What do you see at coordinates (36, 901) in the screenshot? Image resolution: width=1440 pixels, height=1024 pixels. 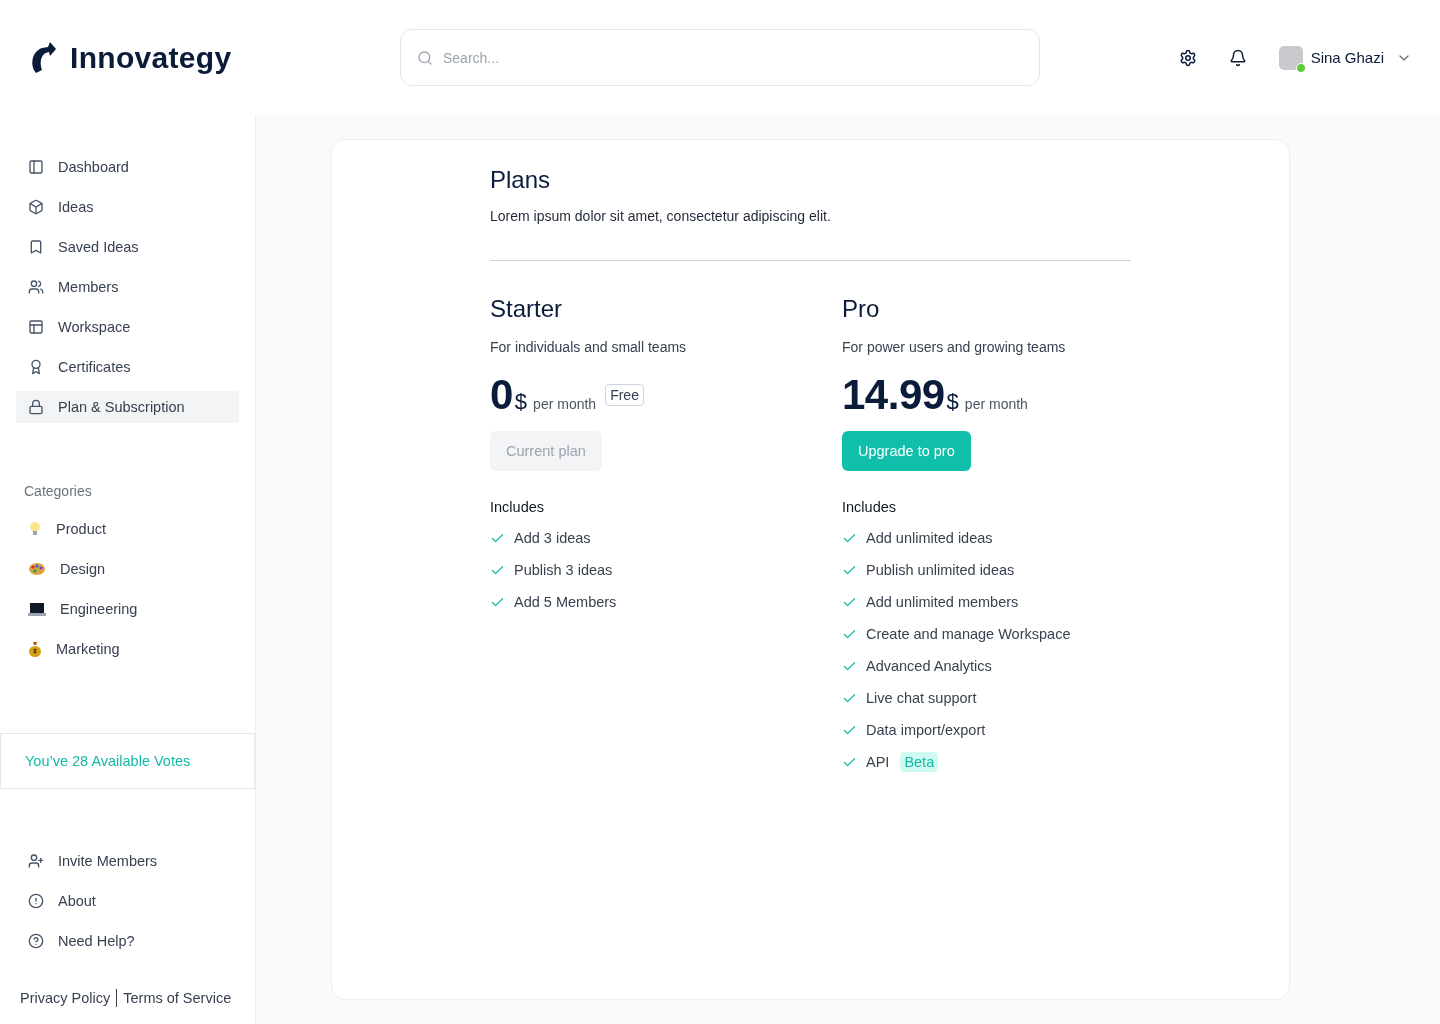 I see `alert-icon` at bounding box center [36, 901].